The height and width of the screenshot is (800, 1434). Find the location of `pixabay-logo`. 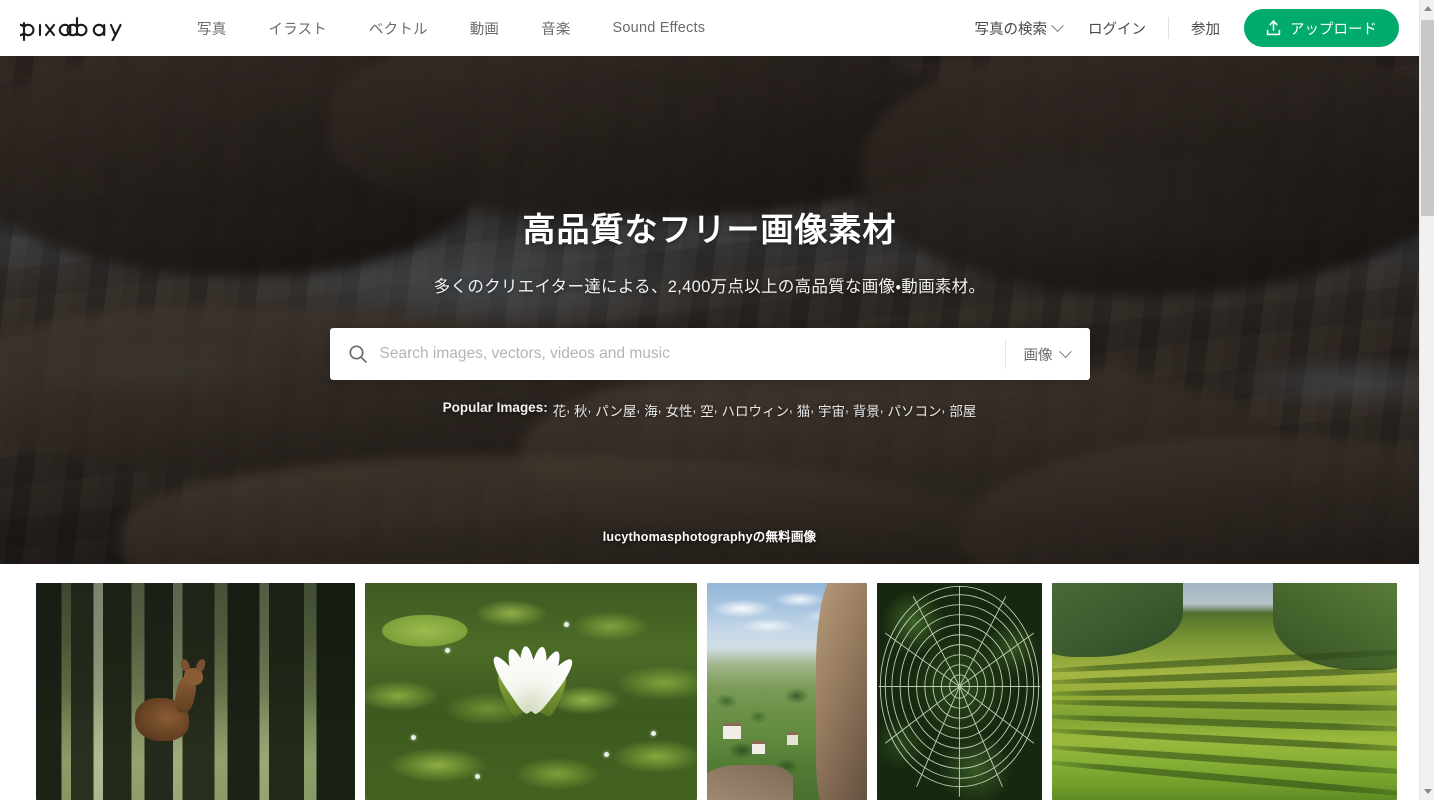

pixabay-logo is located at coordinates (75, 28).